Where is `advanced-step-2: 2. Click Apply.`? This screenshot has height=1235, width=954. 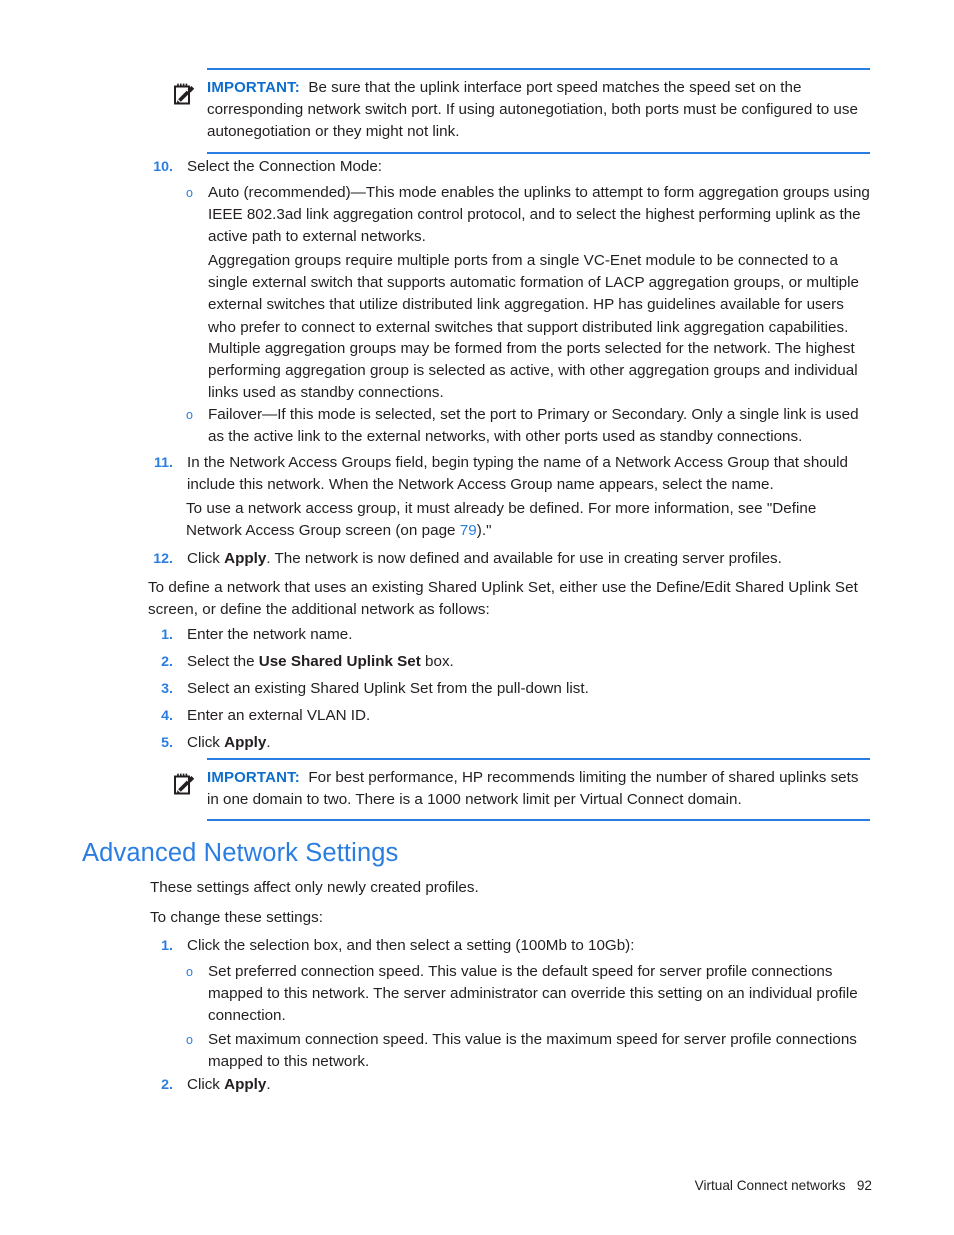
advanced-step-2: 2. Click Apply. is located at coordinates (510, 1085).